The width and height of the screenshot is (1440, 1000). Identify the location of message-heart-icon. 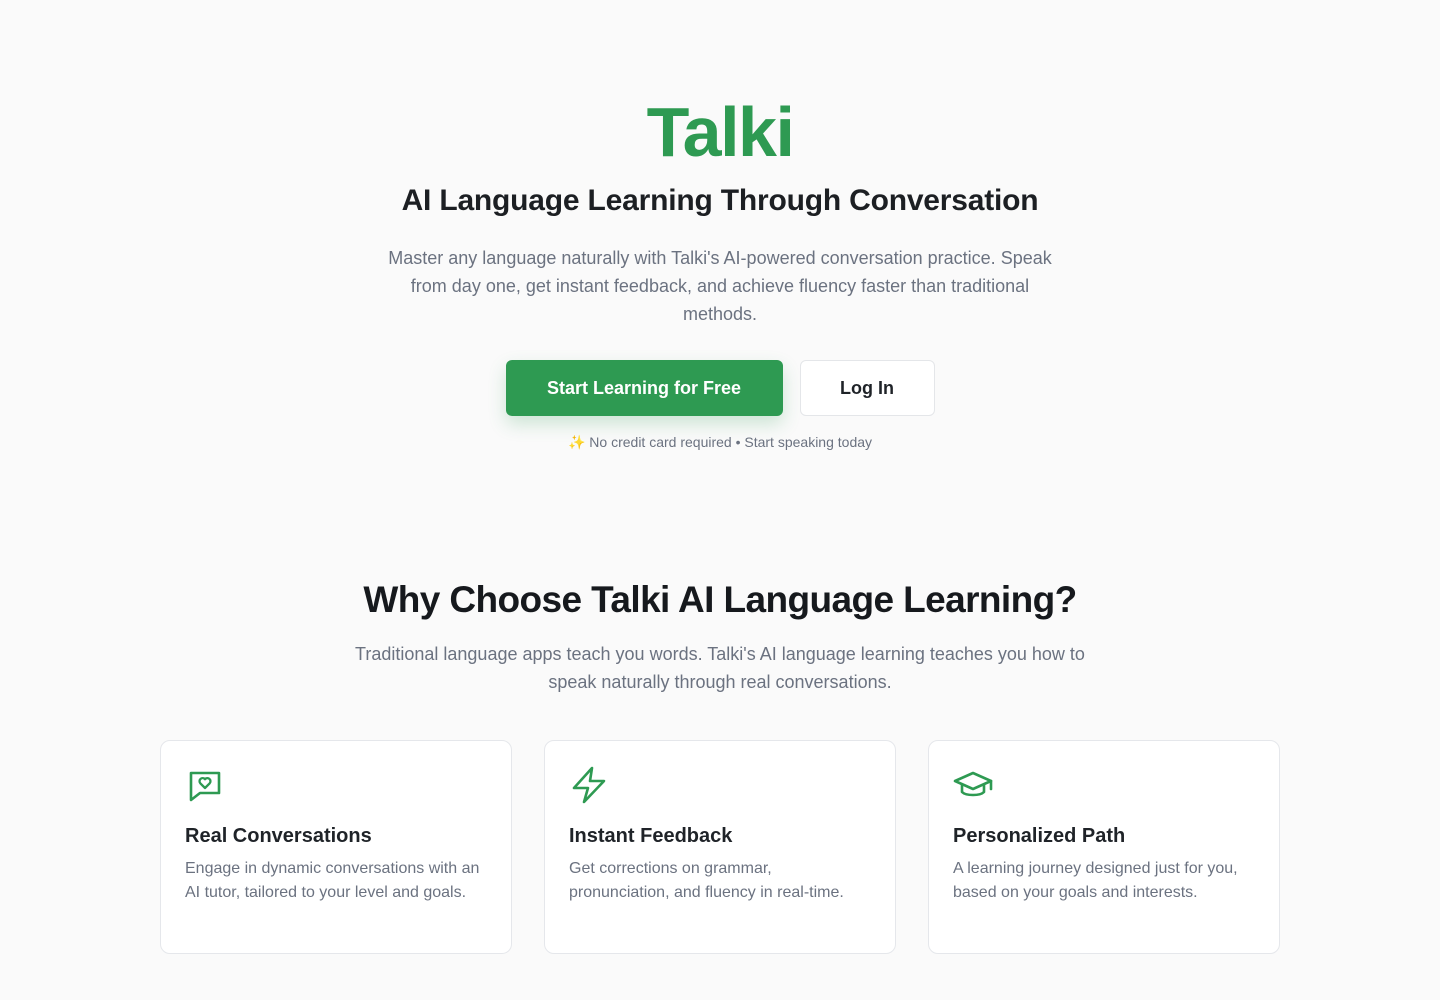
(205, 785).